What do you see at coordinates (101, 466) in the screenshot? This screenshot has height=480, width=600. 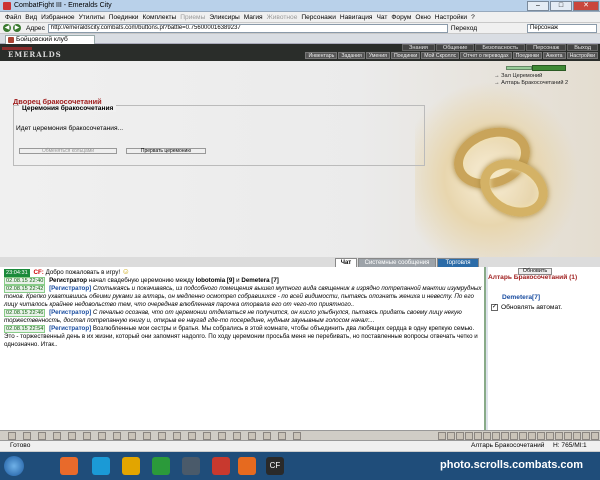 I see `skype-icon` at bounding box center [101, 466].